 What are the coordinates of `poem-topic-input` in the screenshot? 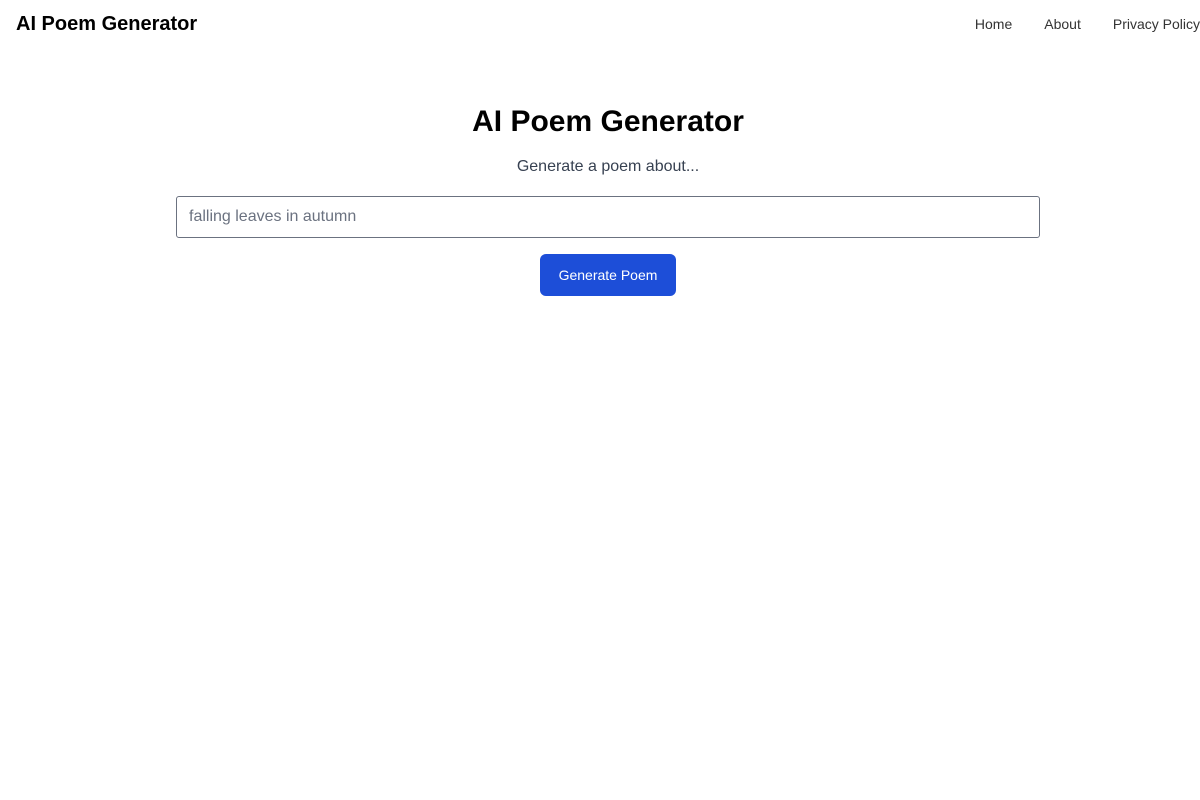 It's located at (608, 217).